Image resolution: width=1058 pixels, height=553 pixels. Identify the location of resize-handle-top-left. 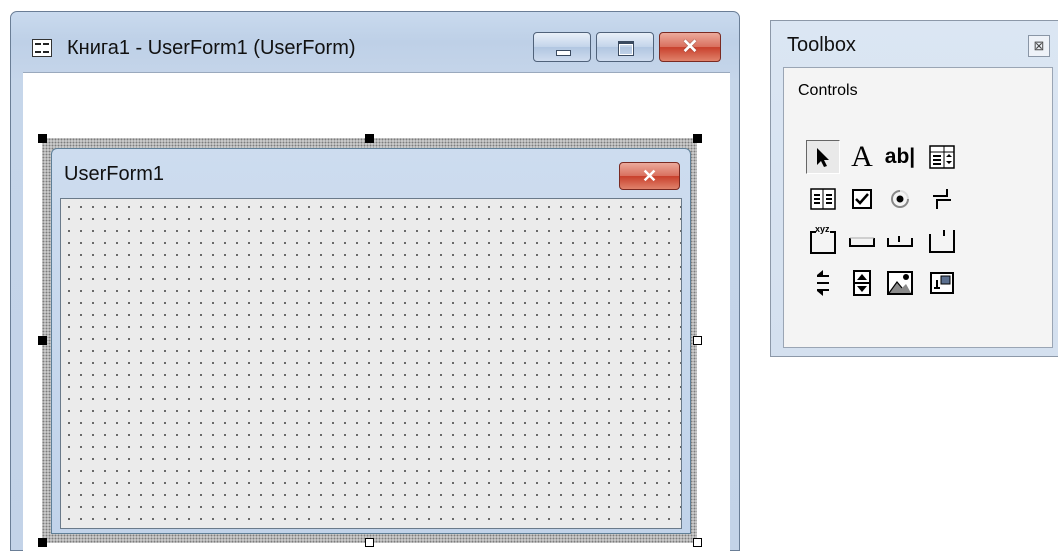
(42, 138).